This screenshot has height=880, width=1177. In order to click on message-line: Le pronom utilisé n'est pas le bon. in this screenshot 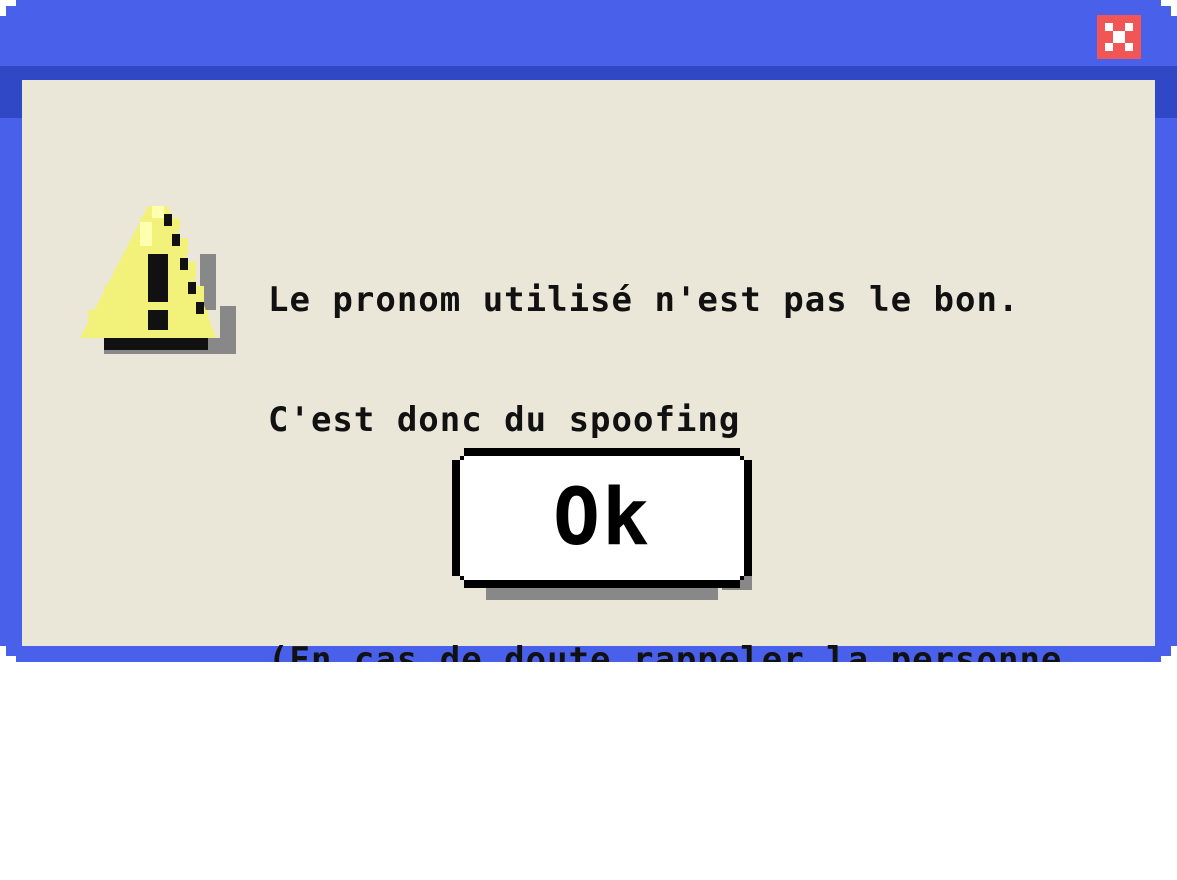, I will do `click(644, 300)`.